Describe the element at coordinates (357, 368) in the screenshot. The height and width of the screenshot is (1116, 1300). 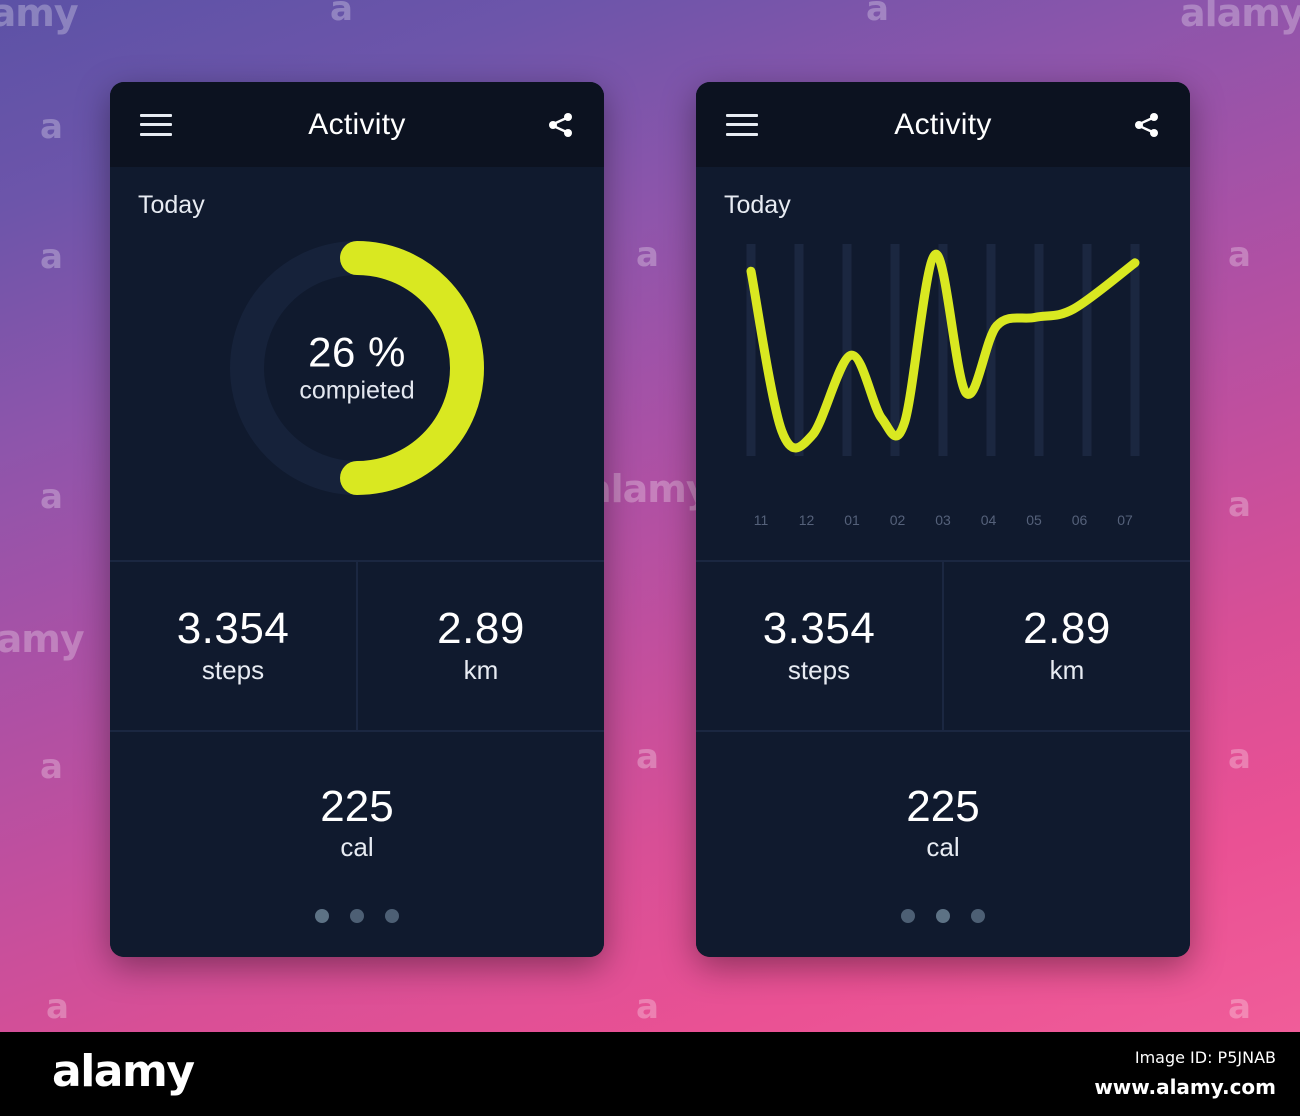
I see `progress-ring: 26 % compieted` at that location.